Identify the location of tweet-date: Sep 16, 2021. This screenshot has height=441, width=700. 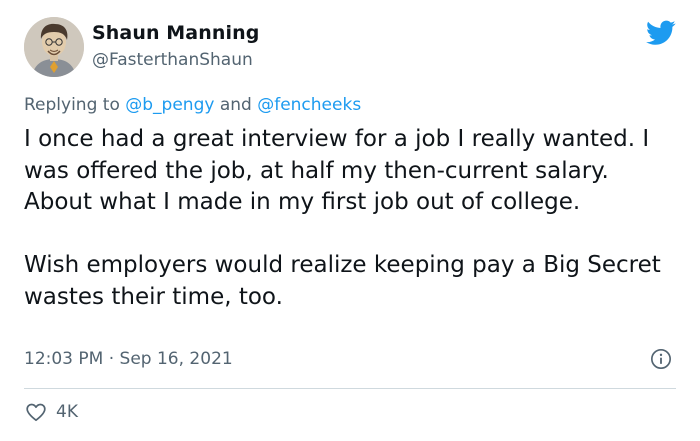
(176, 359).